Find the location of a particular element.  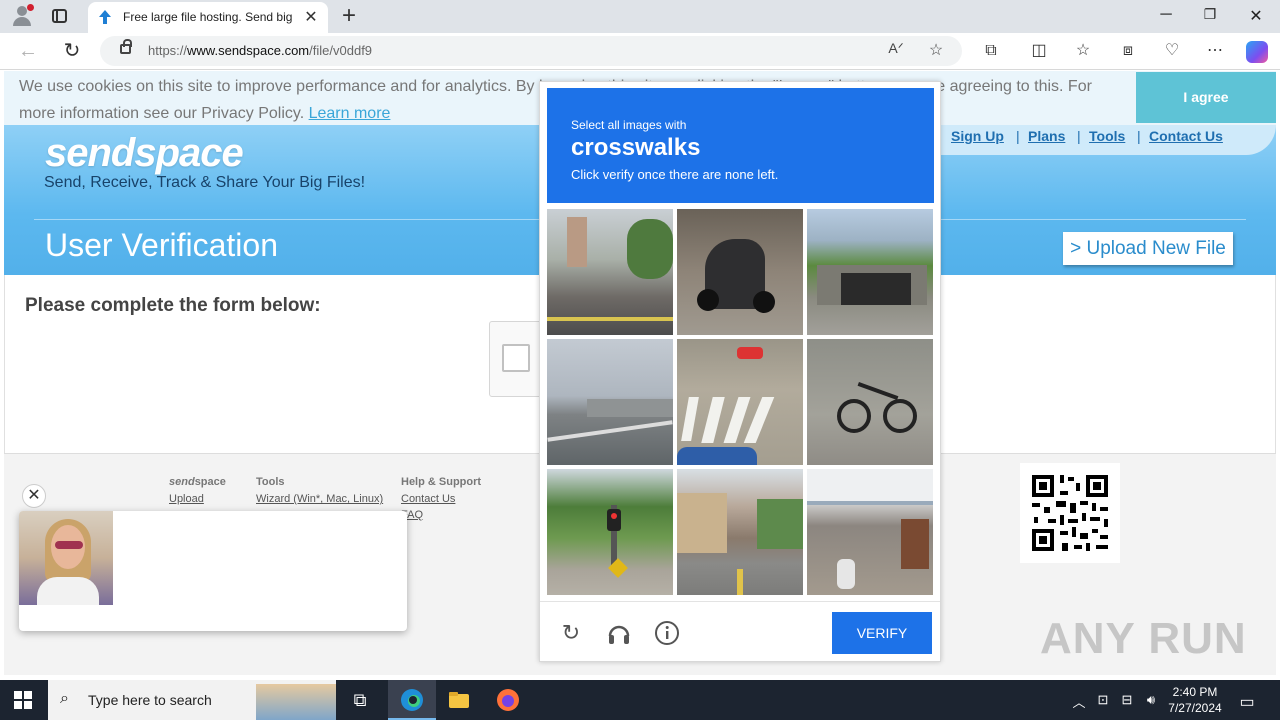

more-menu-icon: ⋯ is located at coordinates (1215, 51).